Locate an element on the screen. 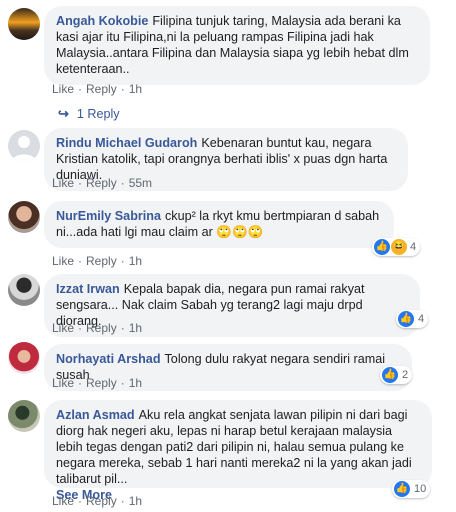 This screenshot has height=512, width=456. comment-actions: Like · Reply · 55m is located at coordinates (102, 183).